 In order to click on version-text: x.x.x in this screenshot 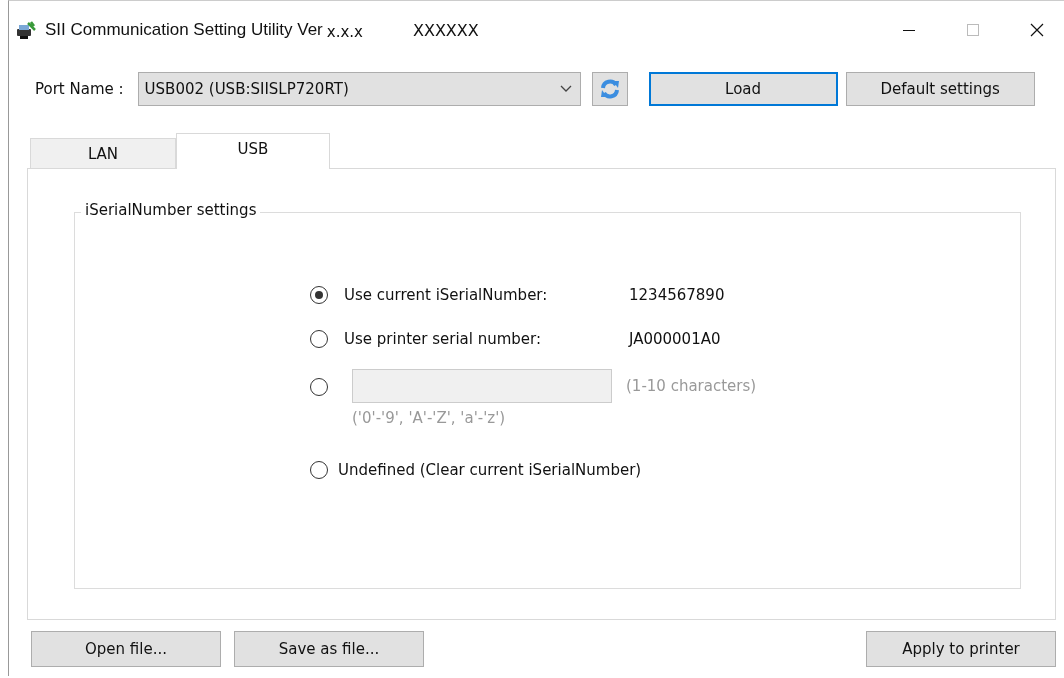, I will do `click(344, 31)`.